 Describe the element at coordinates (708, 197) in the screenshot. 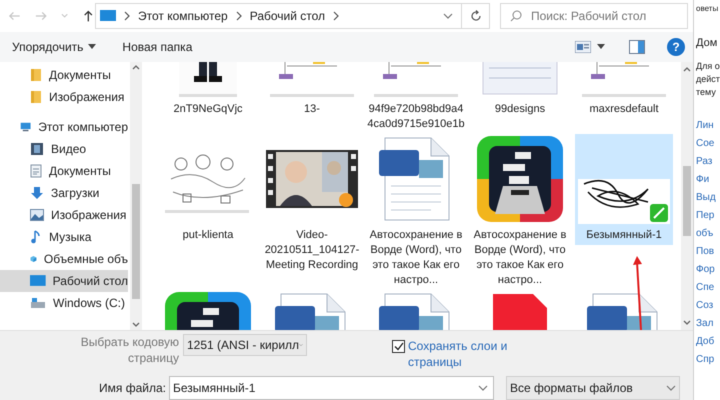

I see `pane-link: Выд` at that location.